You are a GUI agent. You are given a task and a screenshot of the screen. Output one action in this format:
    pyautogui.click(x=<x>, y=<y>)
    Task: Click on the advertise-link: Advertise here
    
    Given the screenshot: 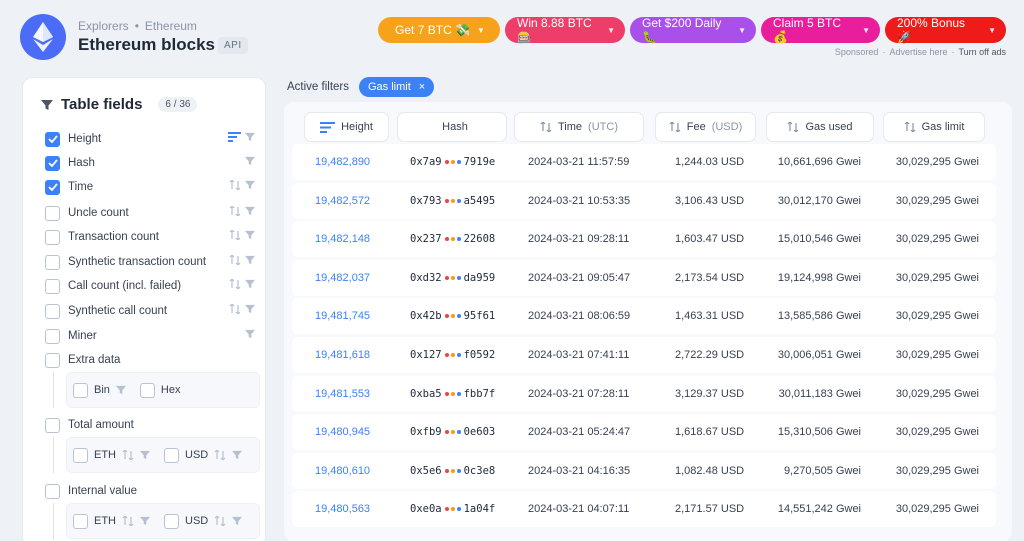 What is the action you would take?
    pyautogui.click(x=918, y=52)
    